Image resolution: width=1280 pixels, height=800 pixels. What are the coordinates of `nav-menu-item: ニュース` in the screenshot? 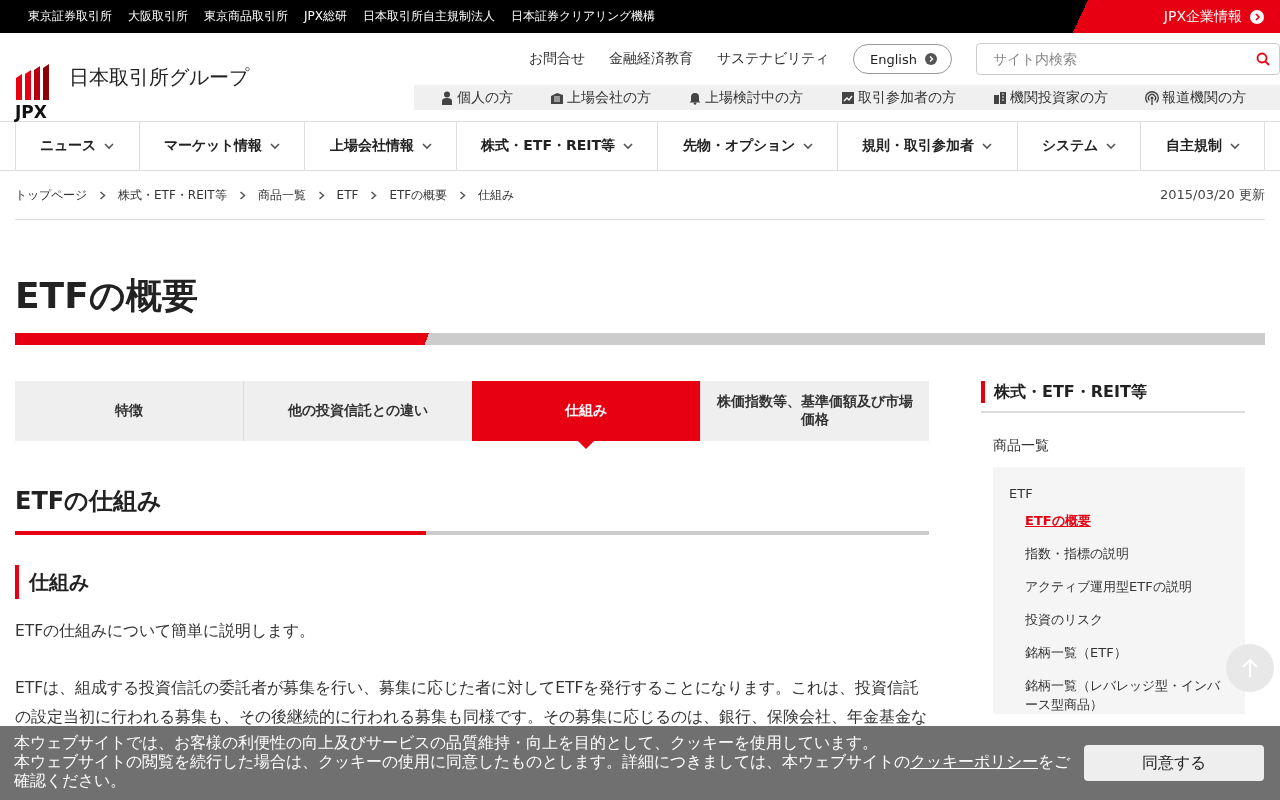 It's located at (77, 146).